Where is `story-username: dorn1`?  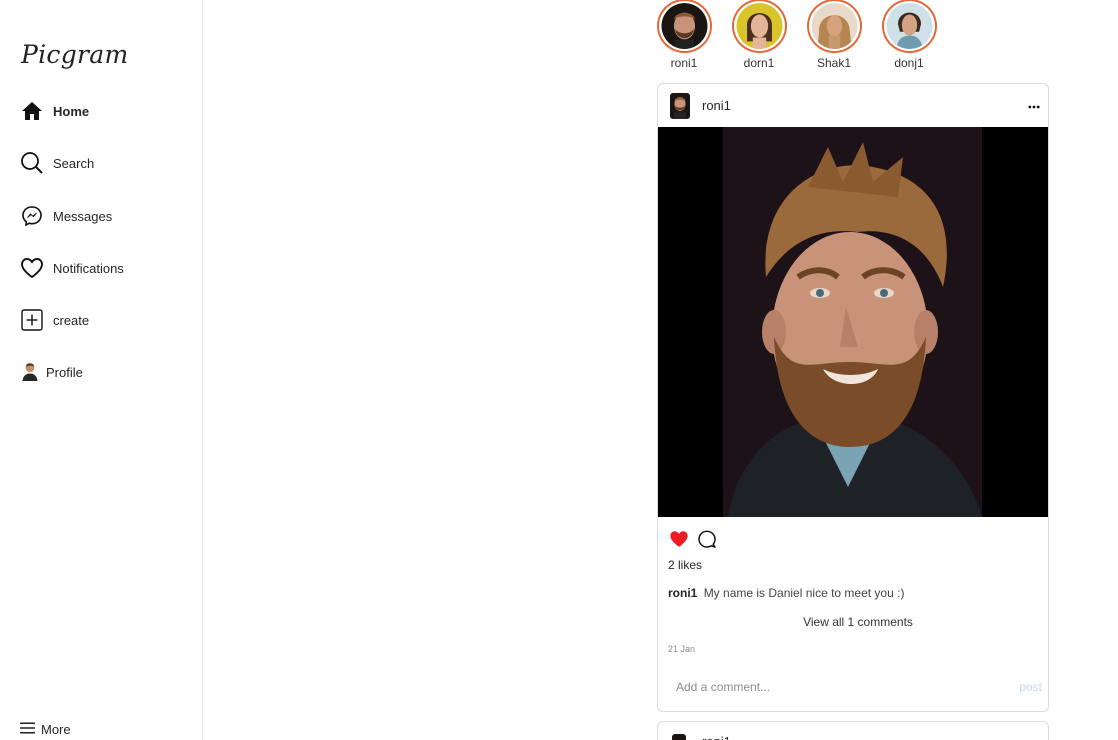
story-username: dorn1 is located at coordinates (759, 63).